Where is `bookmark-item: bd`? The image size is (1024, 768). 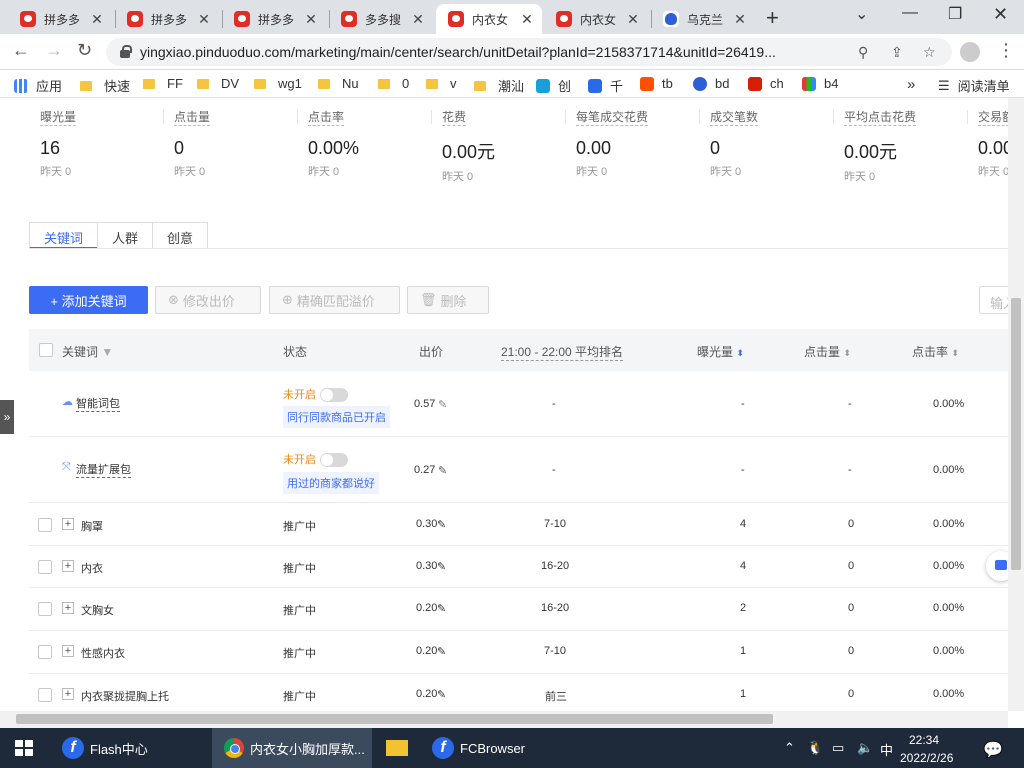 bookmark-item: bd is located at coordinates (711, 83).